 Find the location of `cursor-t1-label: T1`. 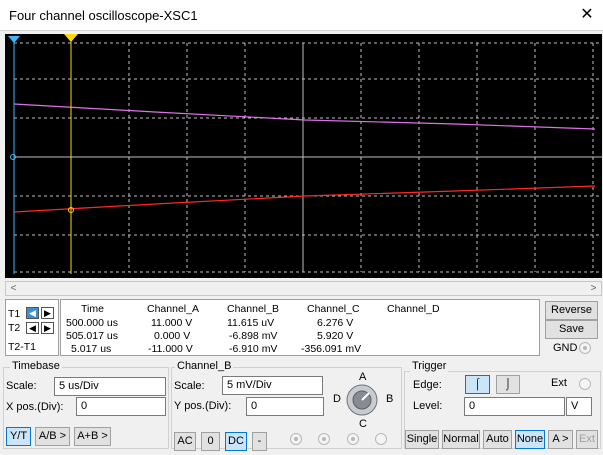

cursor-t1-label: T1 is located at coordinates (14, 314).